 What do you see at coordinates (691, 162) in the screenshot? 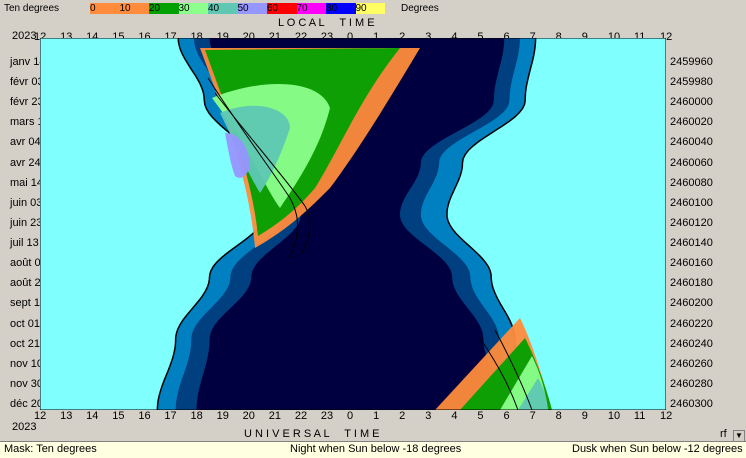
I see `julian-date-label: 2460060` at bounding box center [691, 162].